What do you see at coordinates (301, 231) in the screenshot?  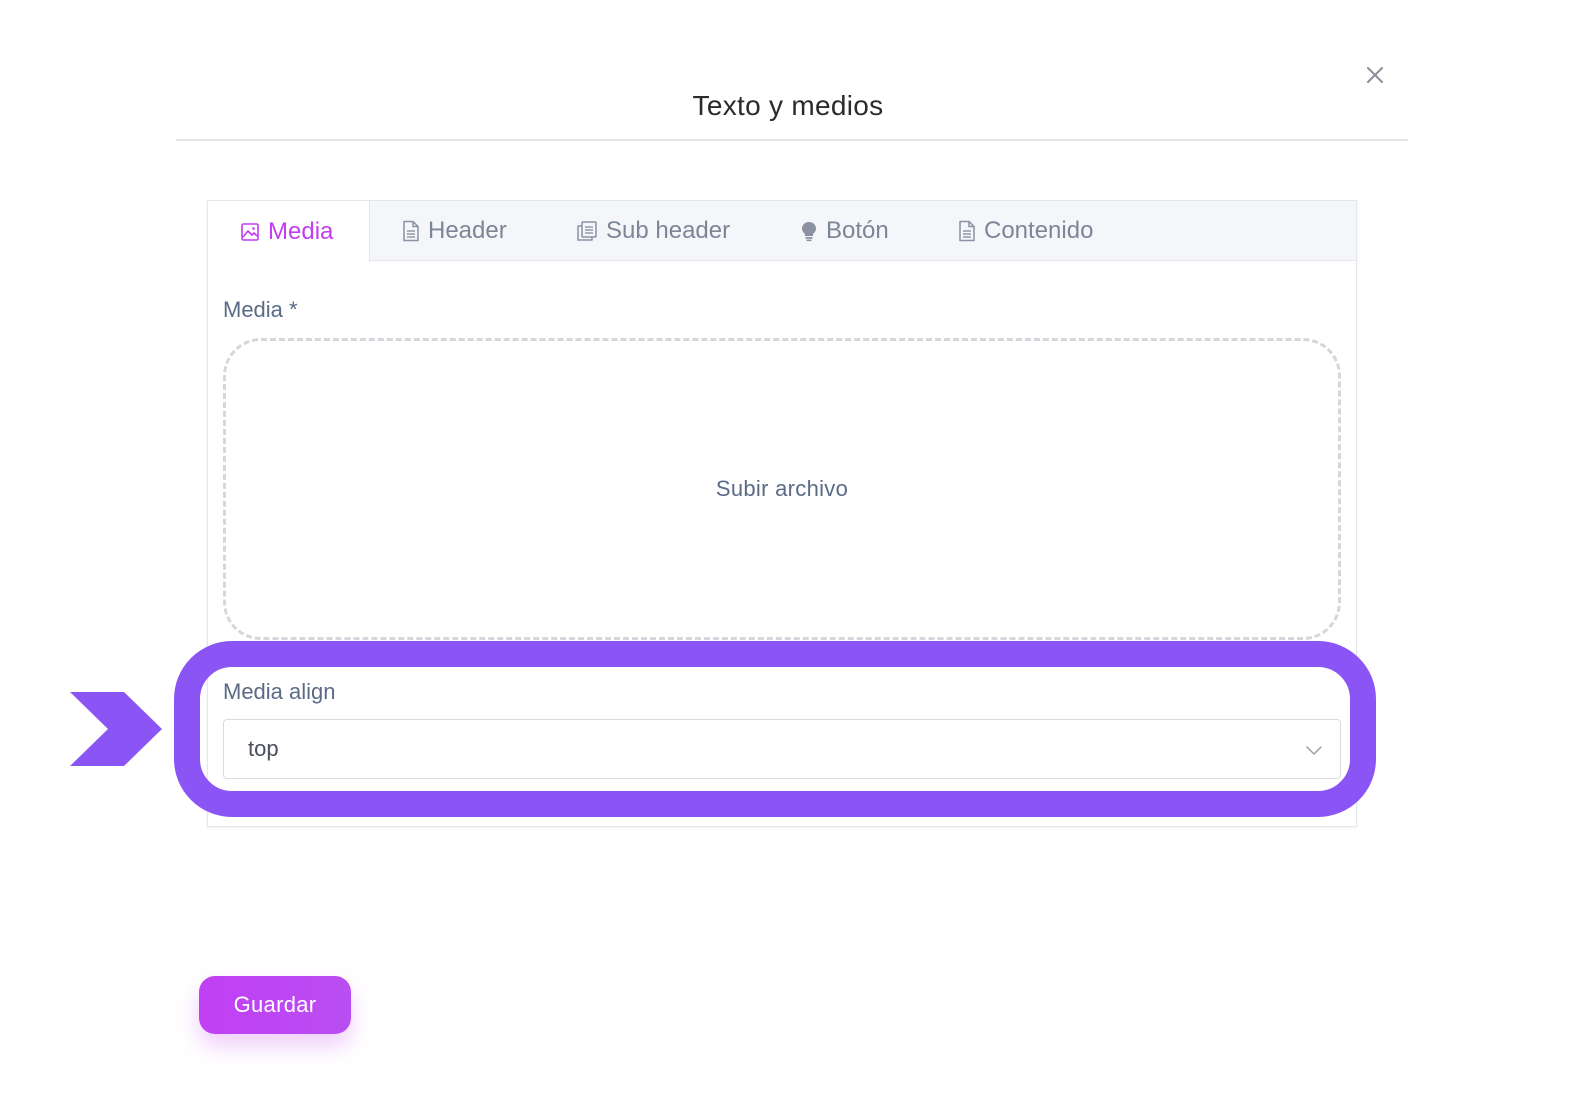 I see `tab-media-label: Media` at bounding box center [301, 231].